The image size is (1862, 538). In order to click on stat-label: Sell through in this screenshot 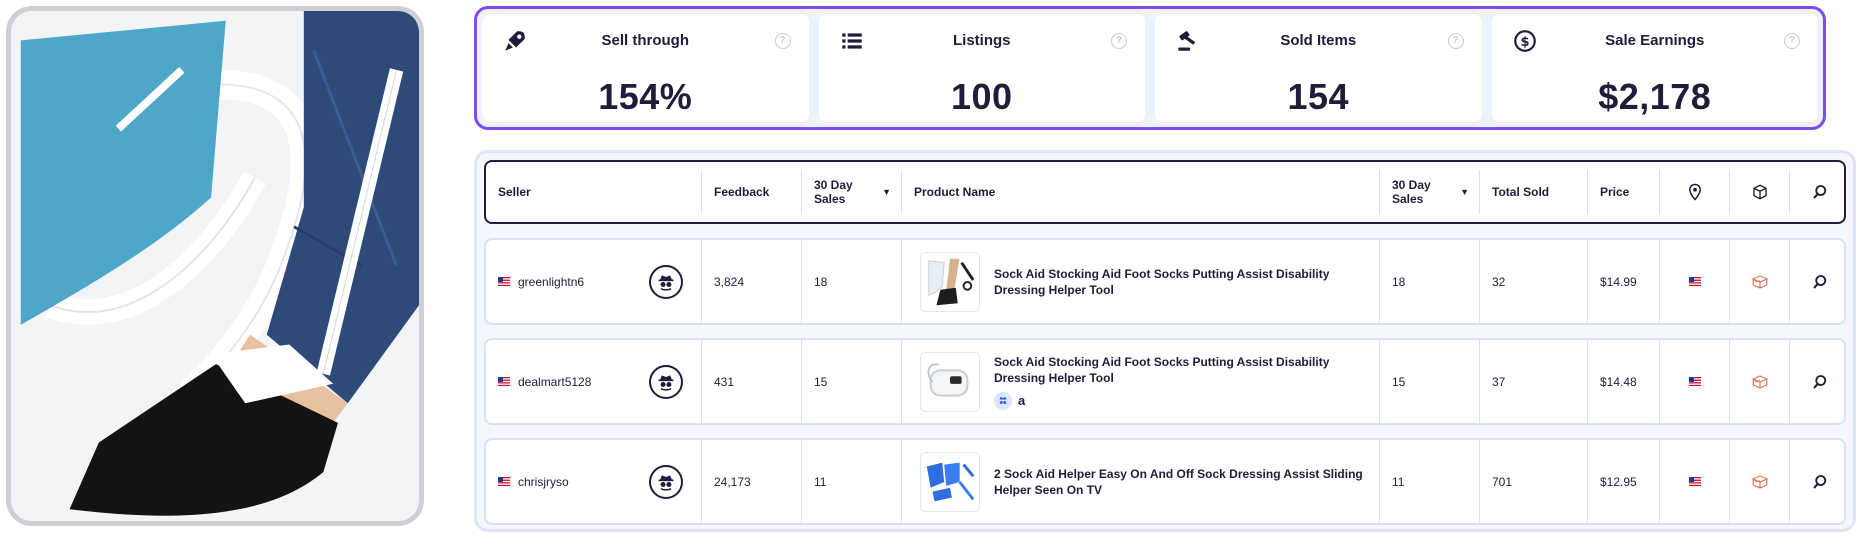, I will do `click(645, 40)`.